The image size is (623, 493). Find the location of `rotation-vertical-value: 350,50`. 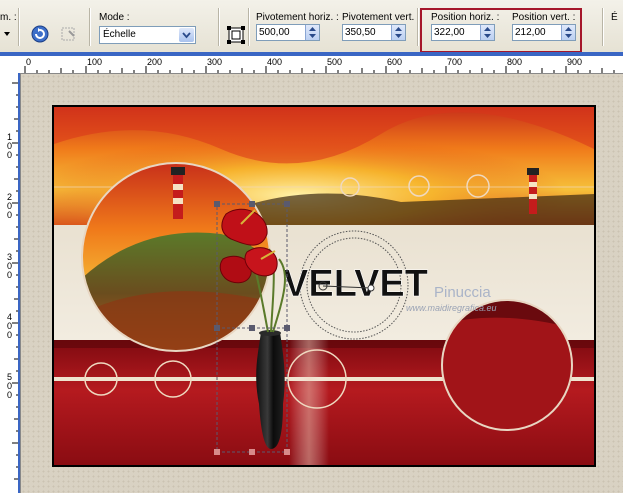

rotation-vertical-value: 350,50 is located at coordinates (360, 32).